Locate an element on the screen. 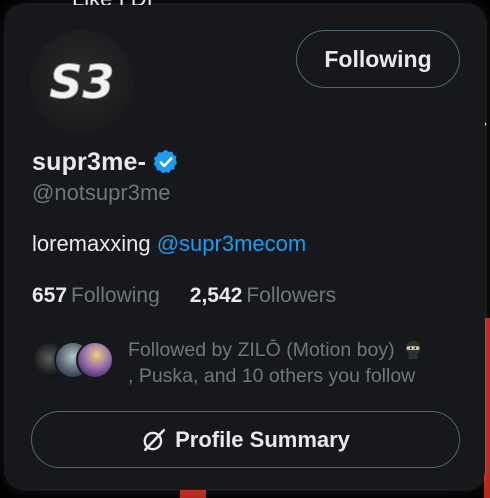 Image resolution: width=490 pixels, height=498 pixels. follow-stats: 657 Following 2,542 Followers is located at coordinates (184, 296).